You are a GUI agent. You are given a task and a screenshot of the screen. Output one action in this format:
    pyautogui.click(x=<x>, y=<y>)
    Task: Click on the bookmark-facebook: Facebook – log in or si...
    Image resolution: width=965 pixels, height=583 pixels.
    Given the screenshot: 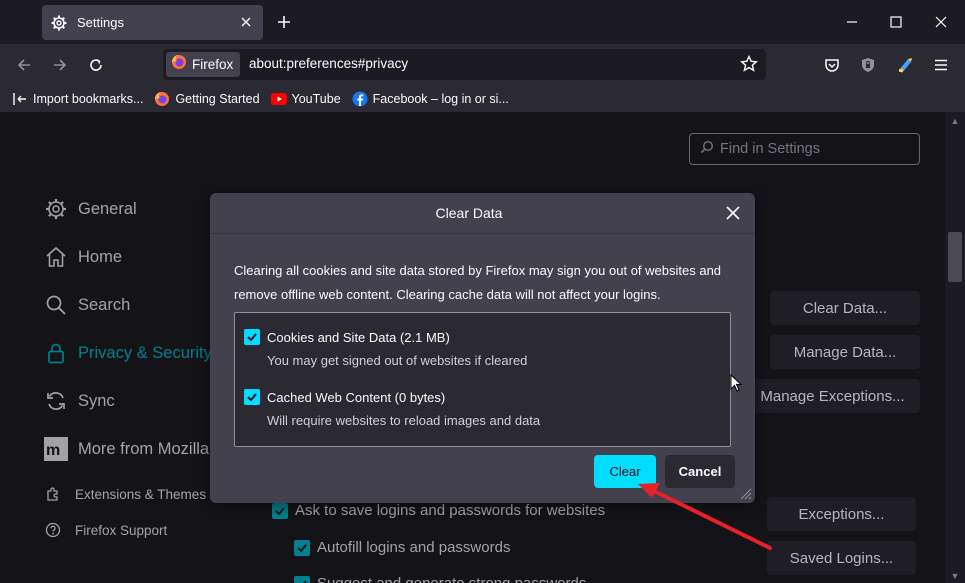 What is the action you would take?
    pyautogui.click(x=430, y=99)
    